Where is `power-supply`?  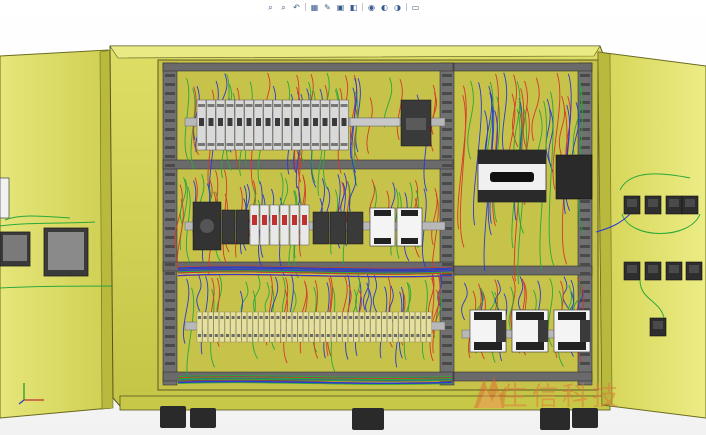
power-supply is located at coordinates (574, 177).